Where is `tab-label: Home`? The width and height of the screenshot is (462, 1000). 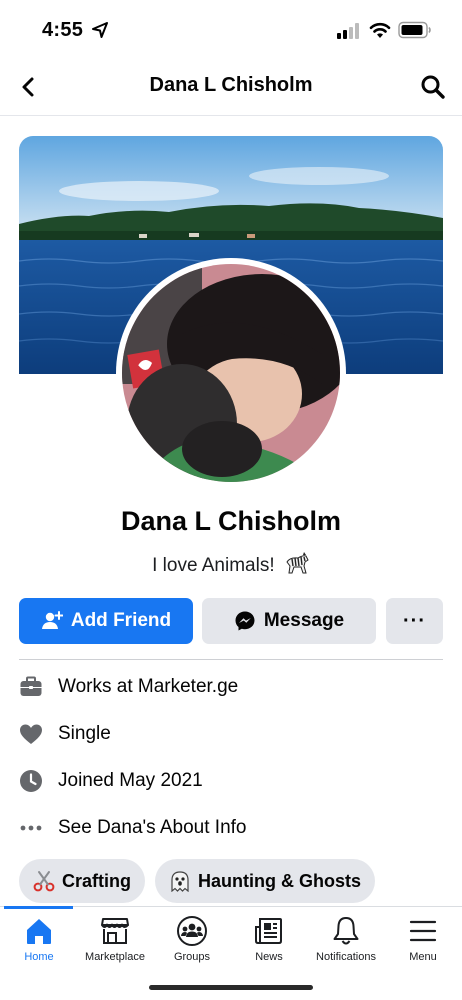
tab-label: Home is located at coordinates (39, 957).